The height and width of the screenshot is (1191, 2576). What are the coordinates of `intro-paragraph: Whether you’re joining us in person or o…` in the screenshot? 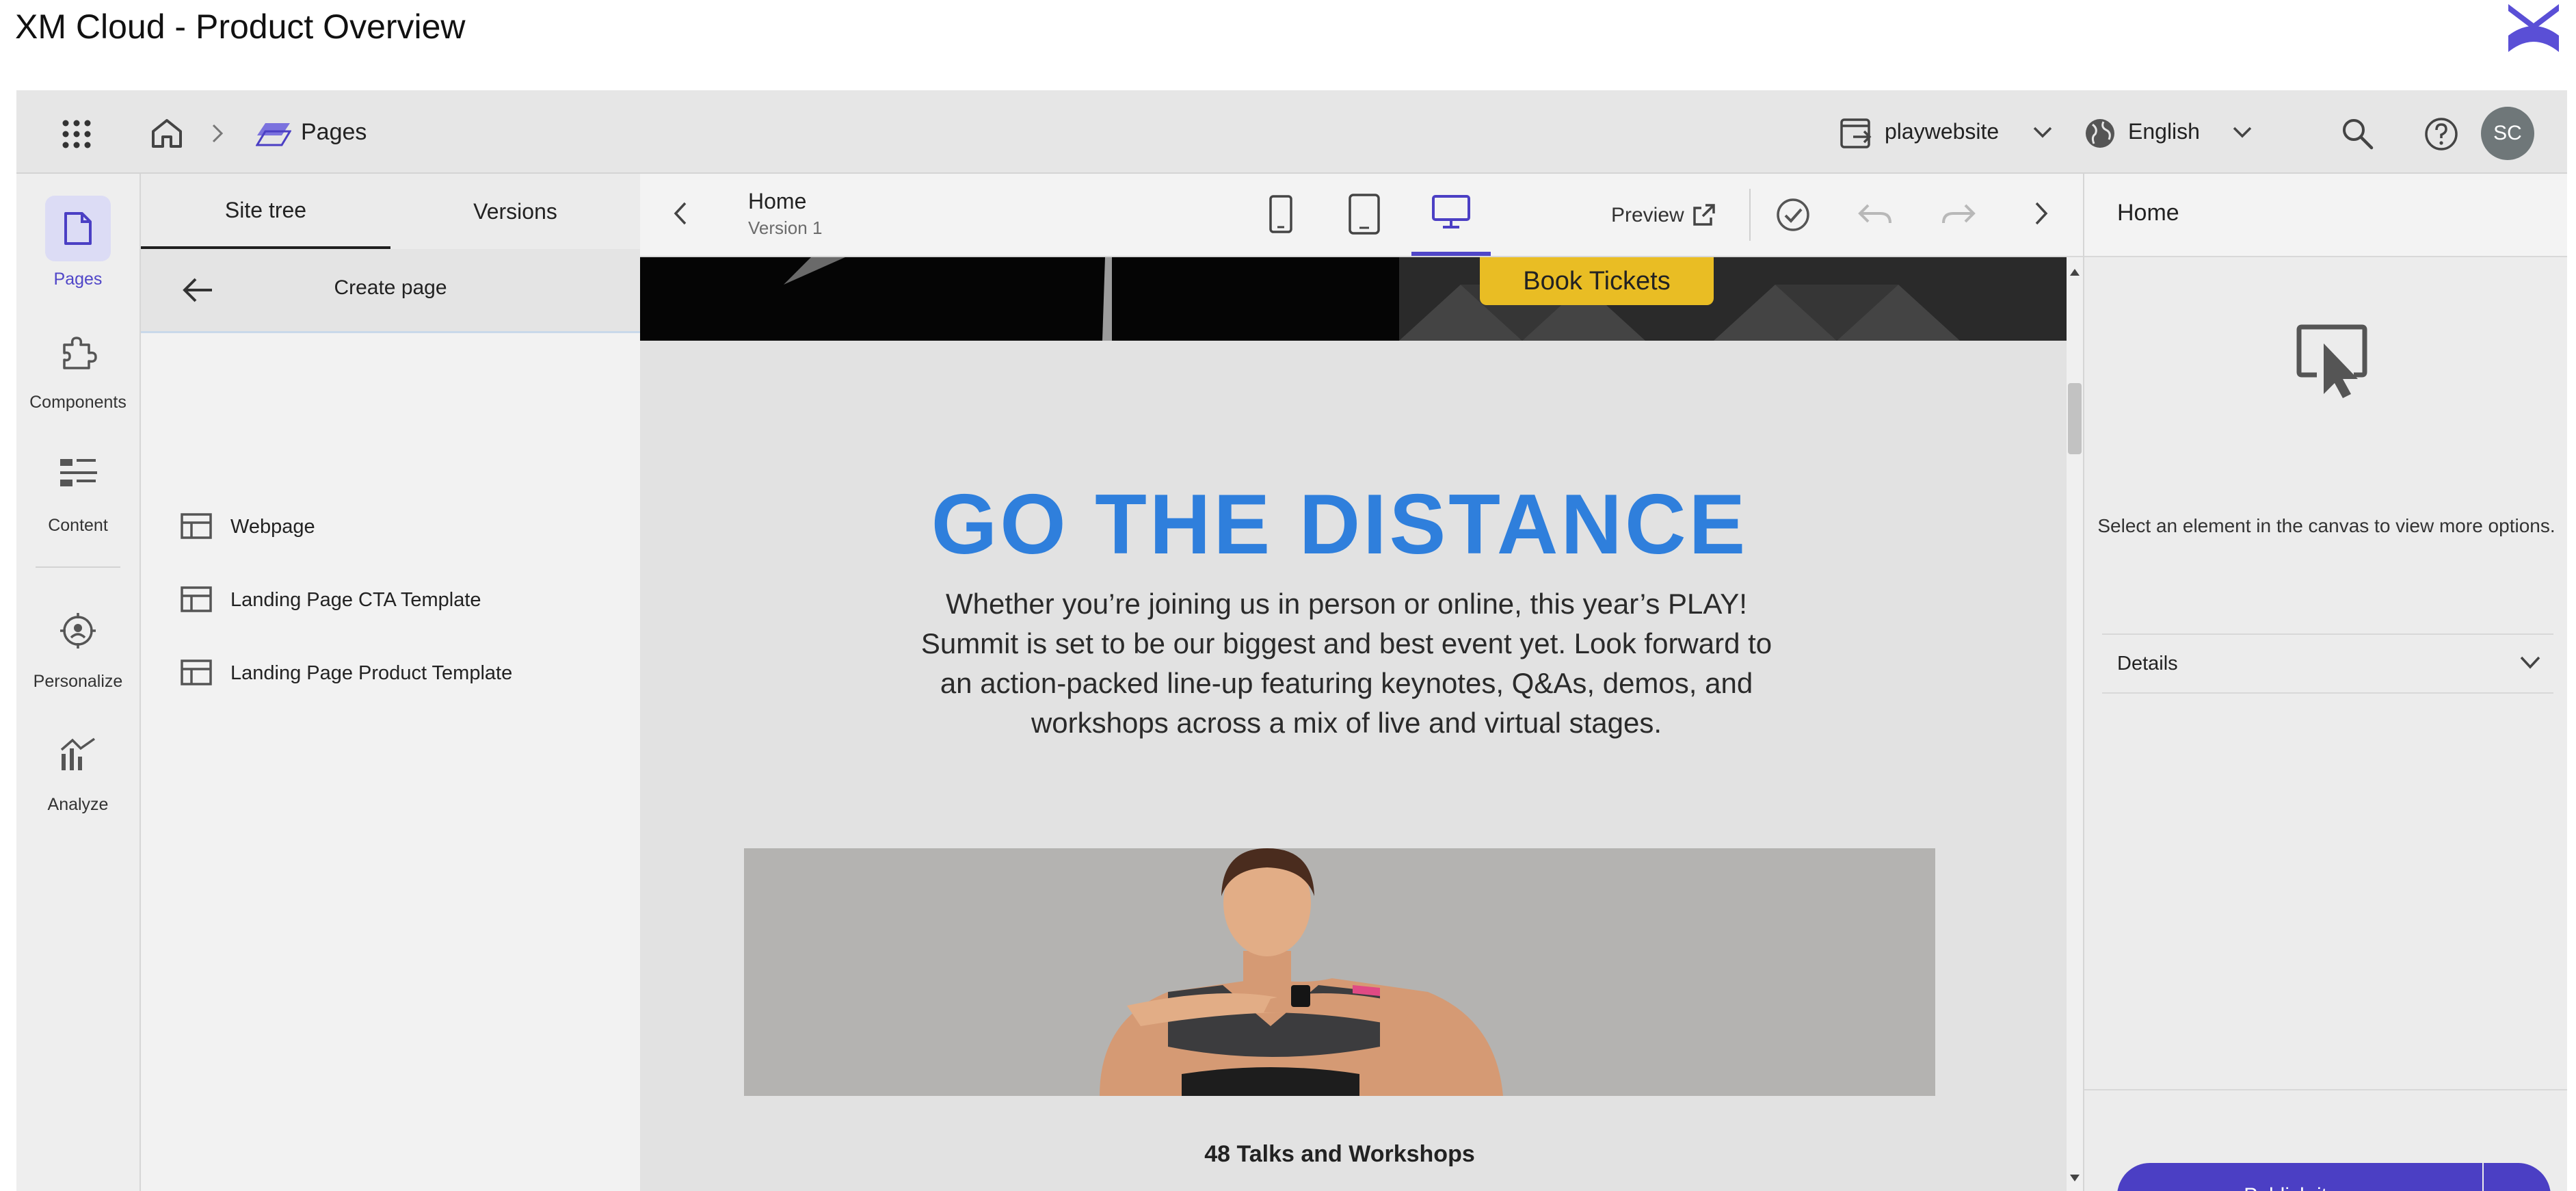 It's located at (1346, 663).